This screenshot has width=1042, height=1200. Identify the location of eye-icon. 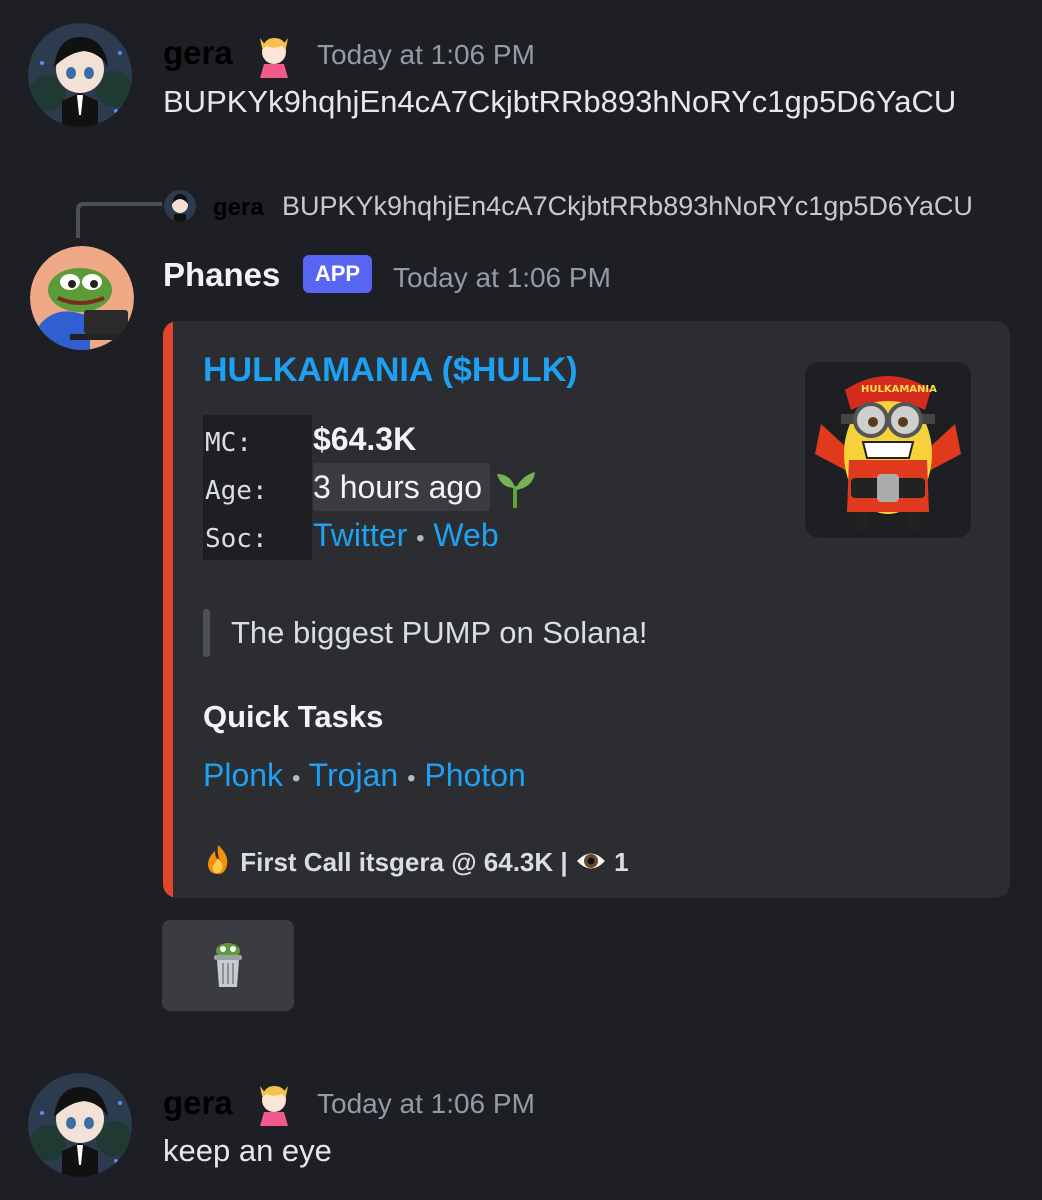
(591, 861).